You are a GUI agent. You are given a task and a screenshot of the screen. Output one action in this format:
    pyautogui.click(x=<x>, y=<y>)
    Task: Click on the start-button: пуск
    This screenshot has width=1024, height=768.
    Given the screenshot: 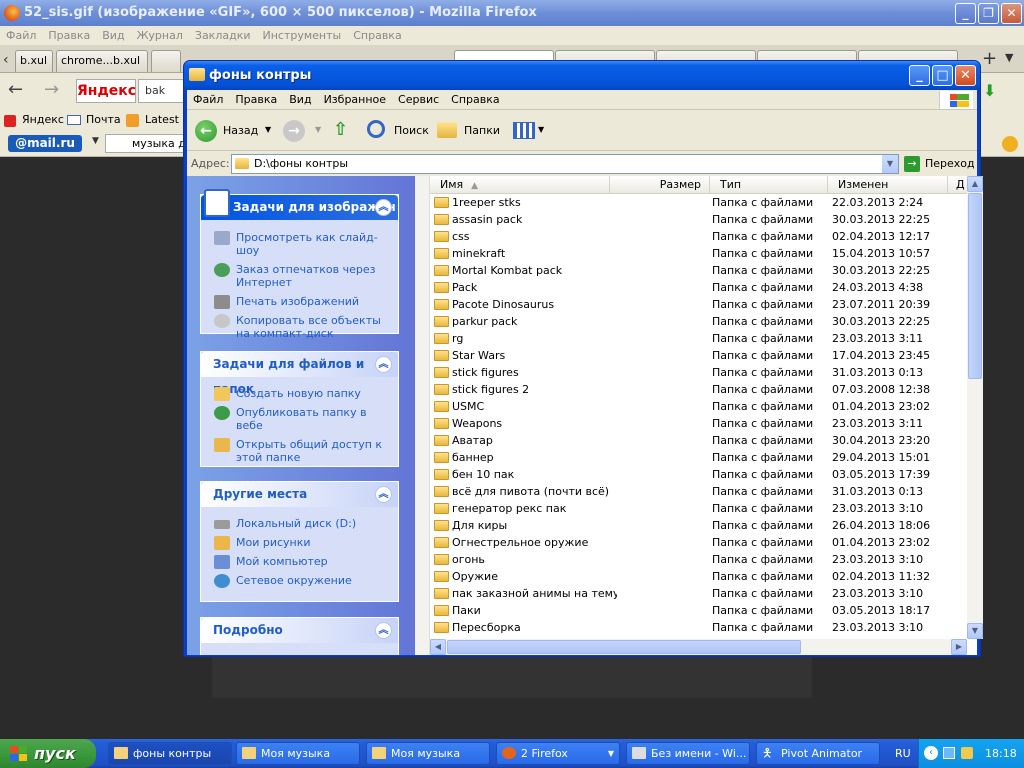 What is the action you would take?
    pyautogui.click(x=48, y=753)
    